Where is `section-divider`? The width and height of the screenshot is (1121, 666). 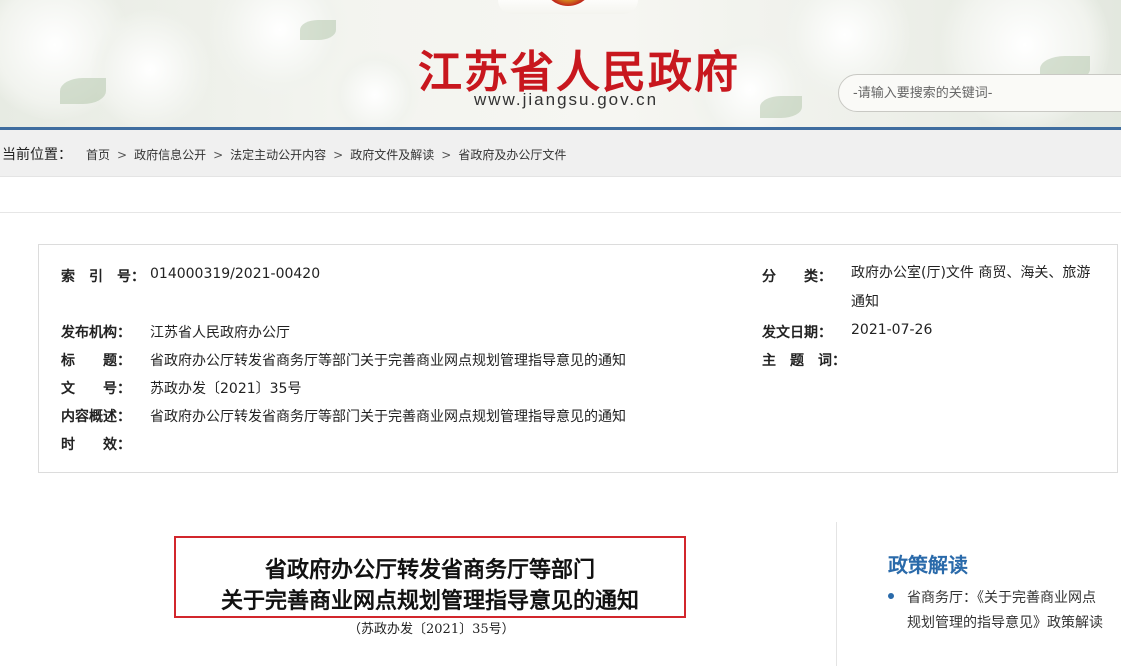
section-divider is located at coordinates (560, 212).